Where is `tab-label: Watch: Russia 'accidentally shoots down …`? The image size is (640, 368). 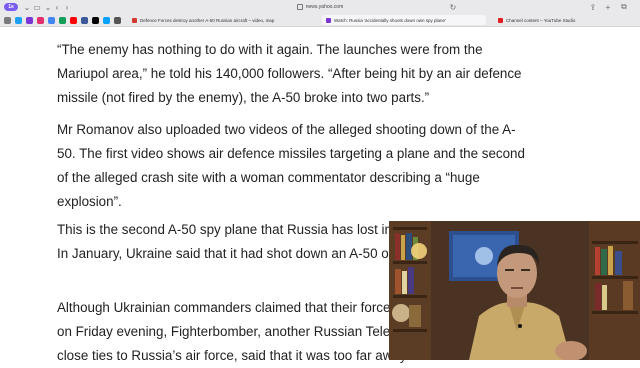
tab-label: Watch: Russia 'accidentally shoots down … is located at coordinates (390, 20).